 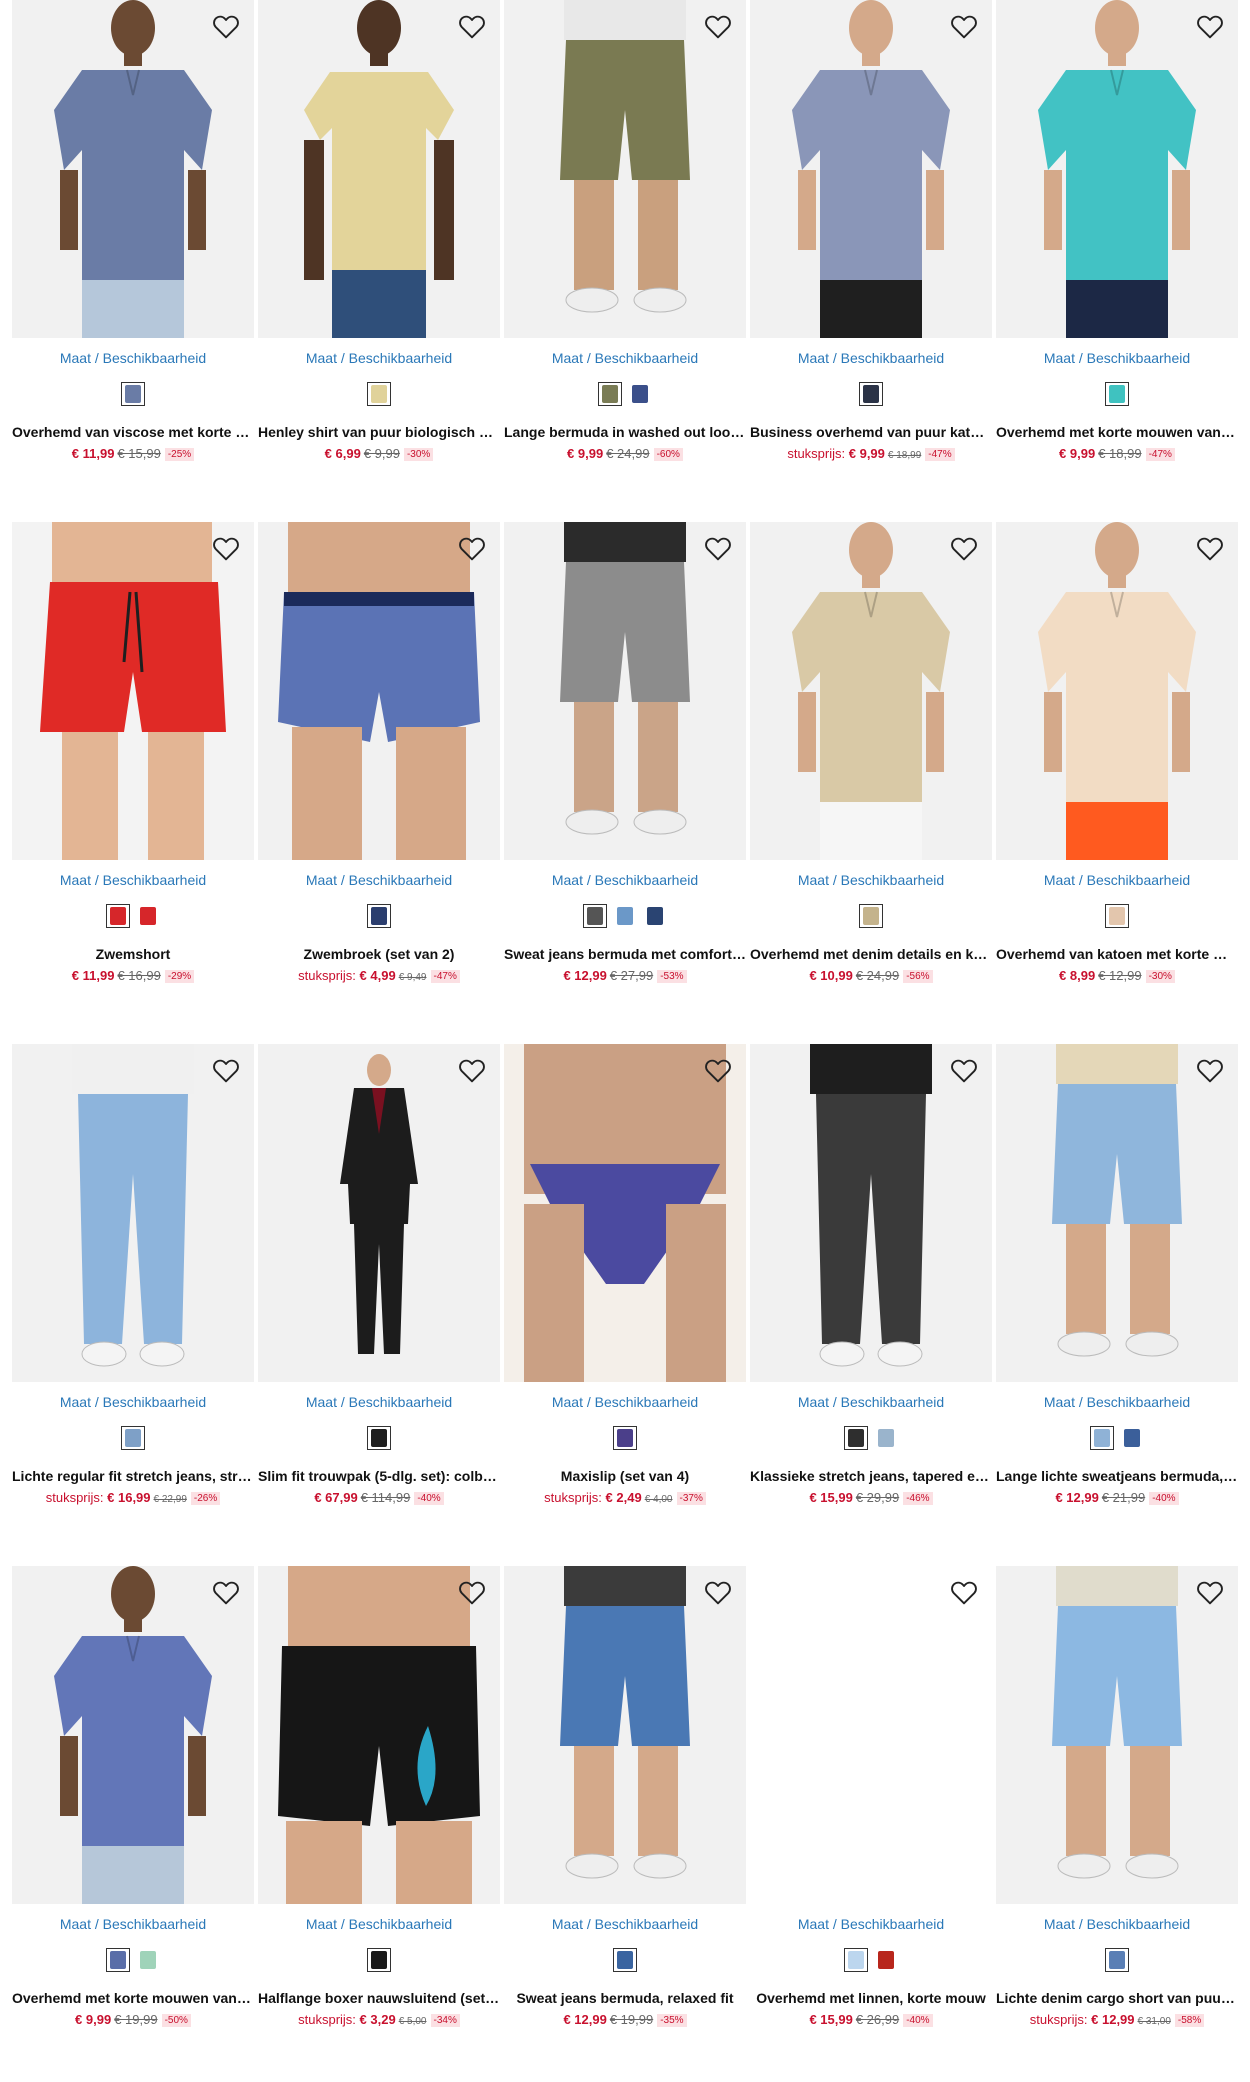 What do you see at coordinates (625, 954) in the screenshot?
I see `product-title: Sweat jeans bermuda met comfort stretch` at bounding box center [625, 954].